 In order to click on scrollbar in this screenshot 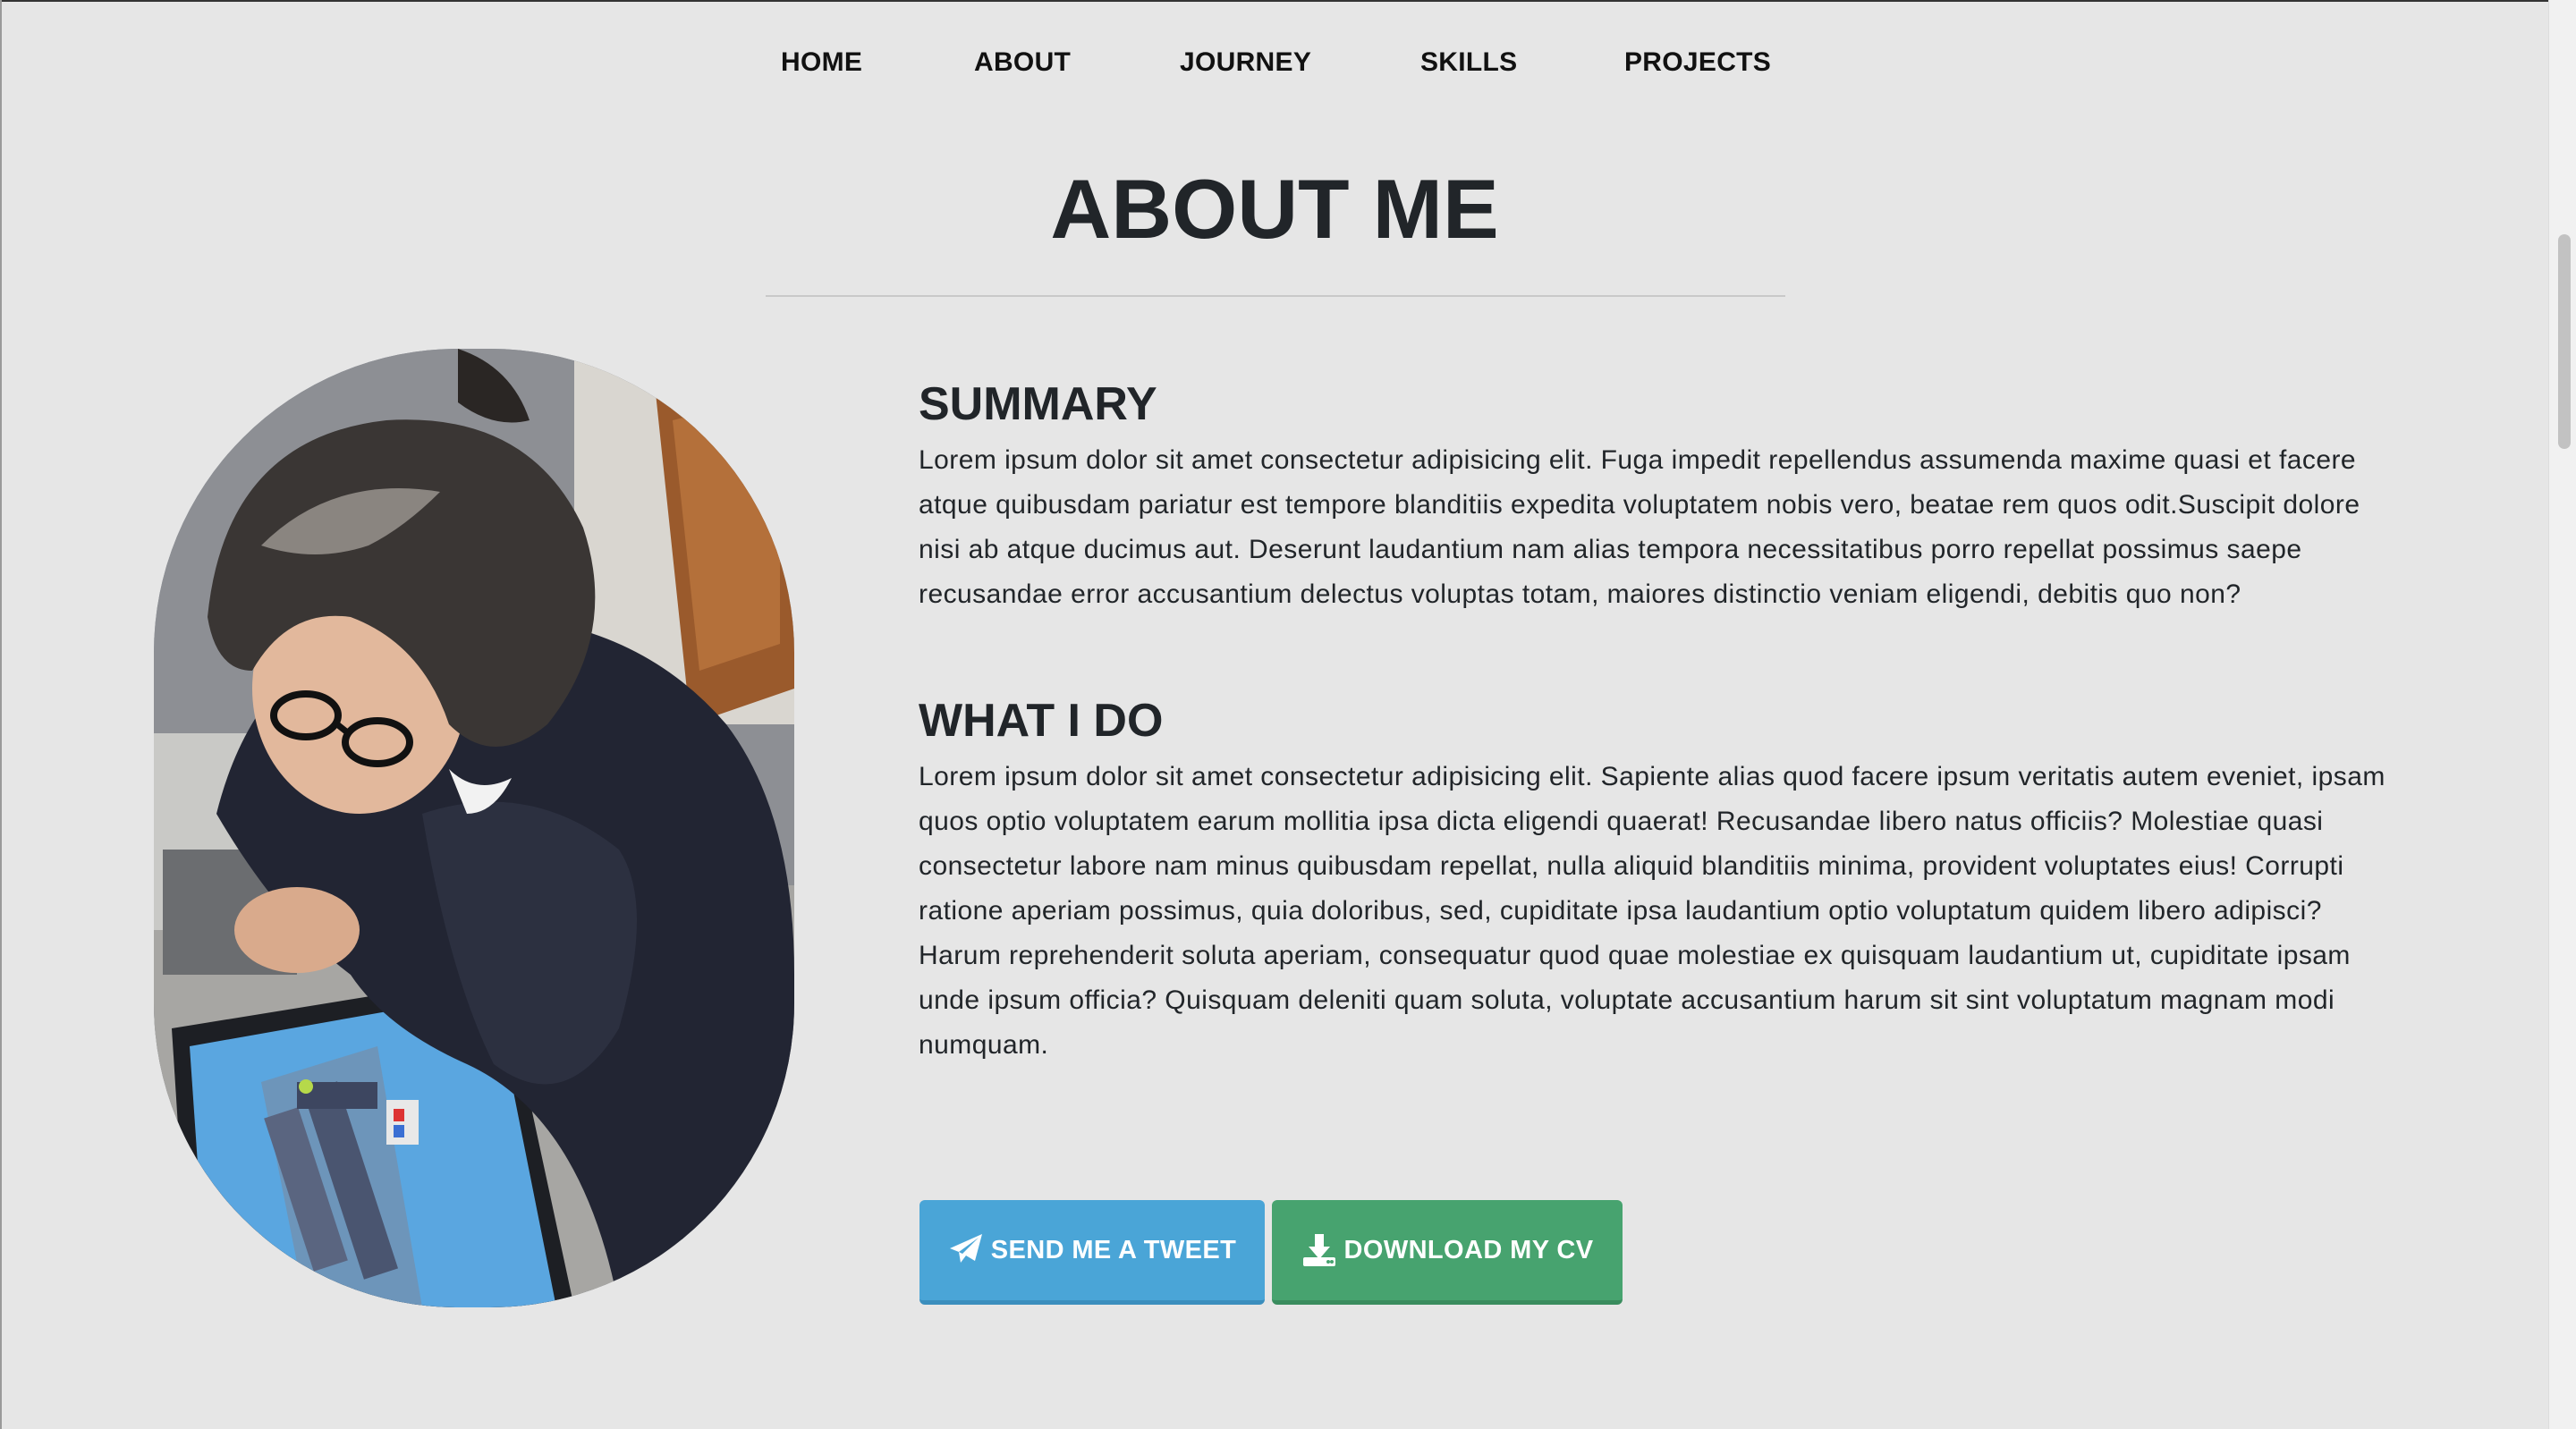, I will do `click(2562, 714)`.